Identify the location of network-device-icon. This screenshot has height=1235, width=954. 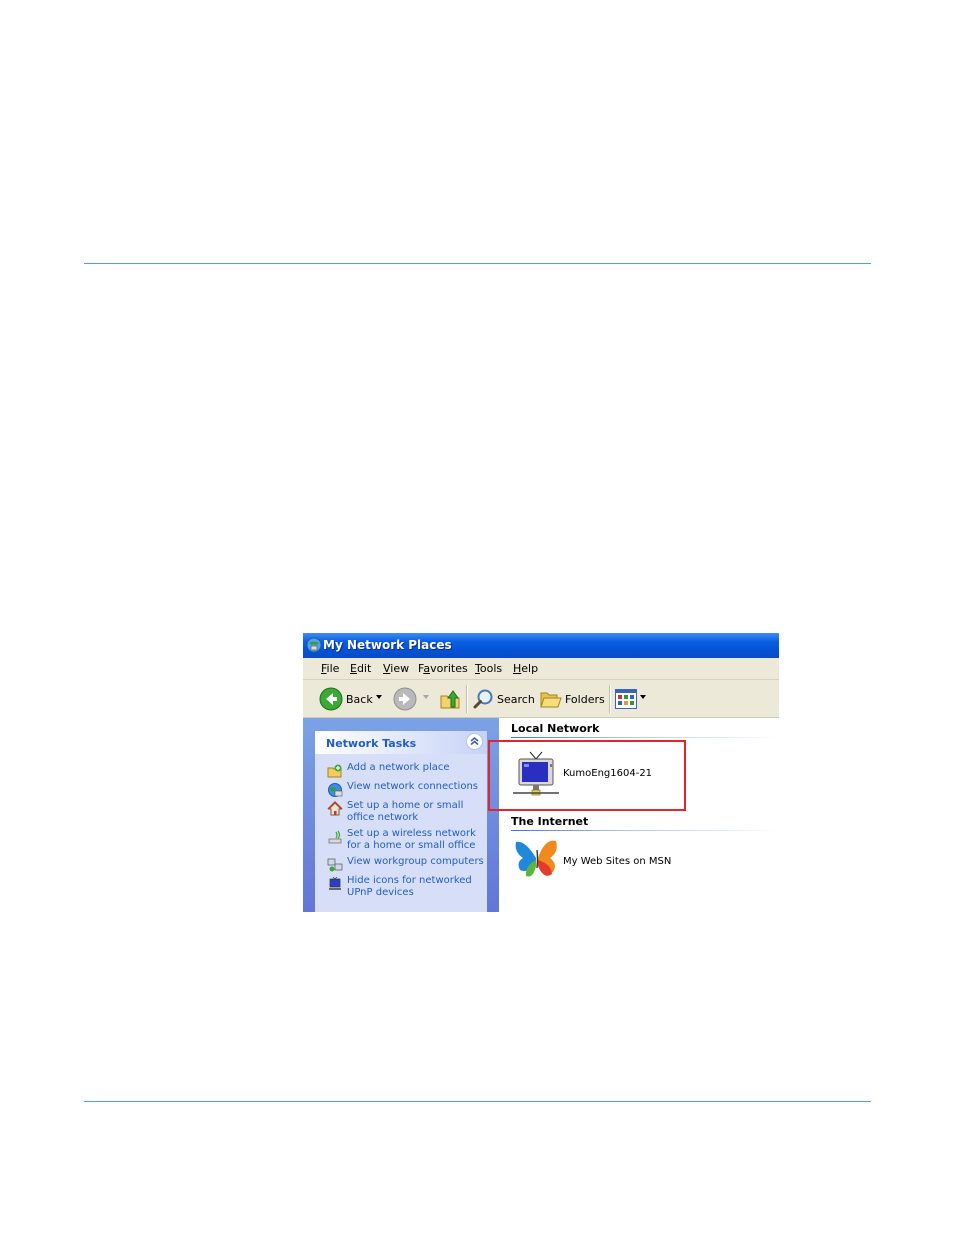
(536, 774).